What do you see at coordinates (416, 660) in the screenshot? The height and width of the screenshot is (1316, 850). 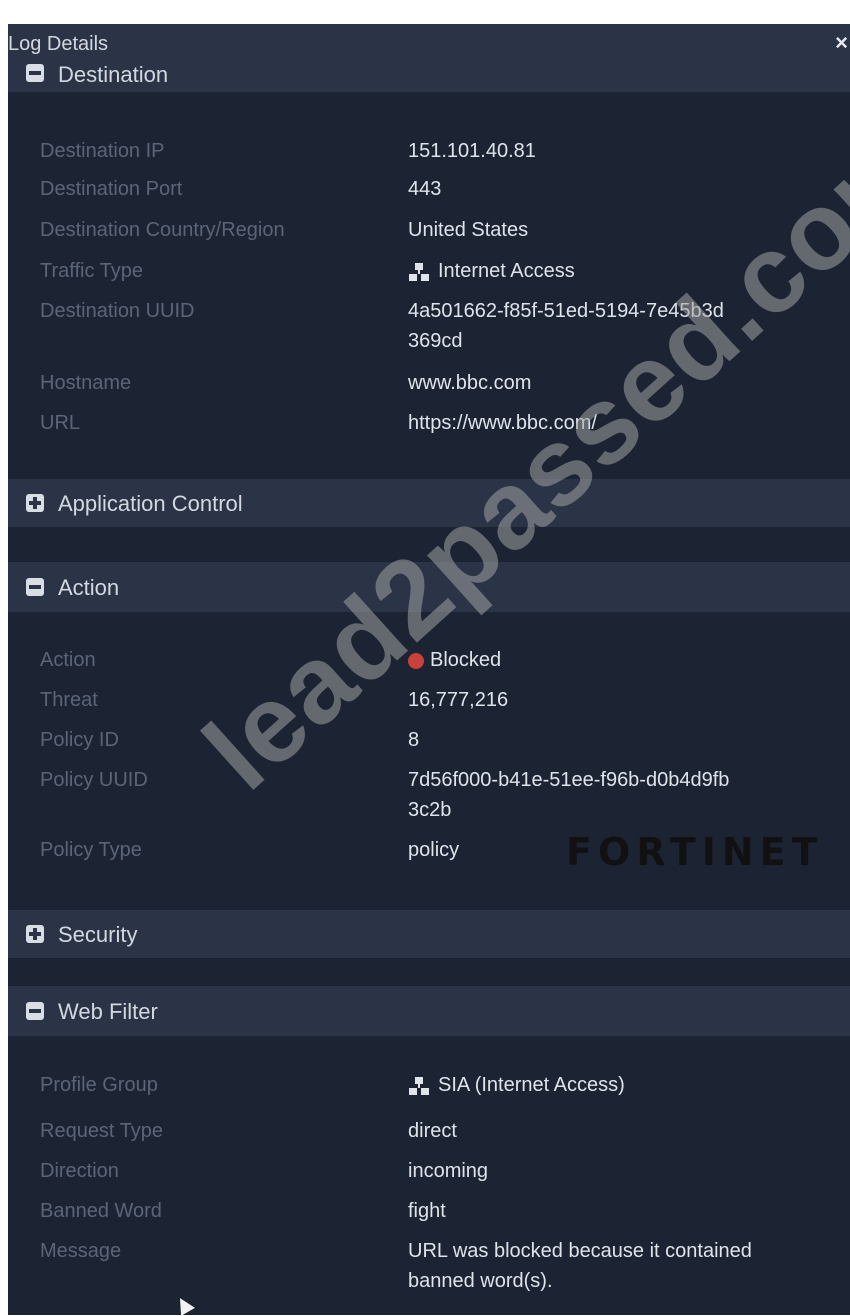 I see `blocked-icon` at bounding box center [416, 660].